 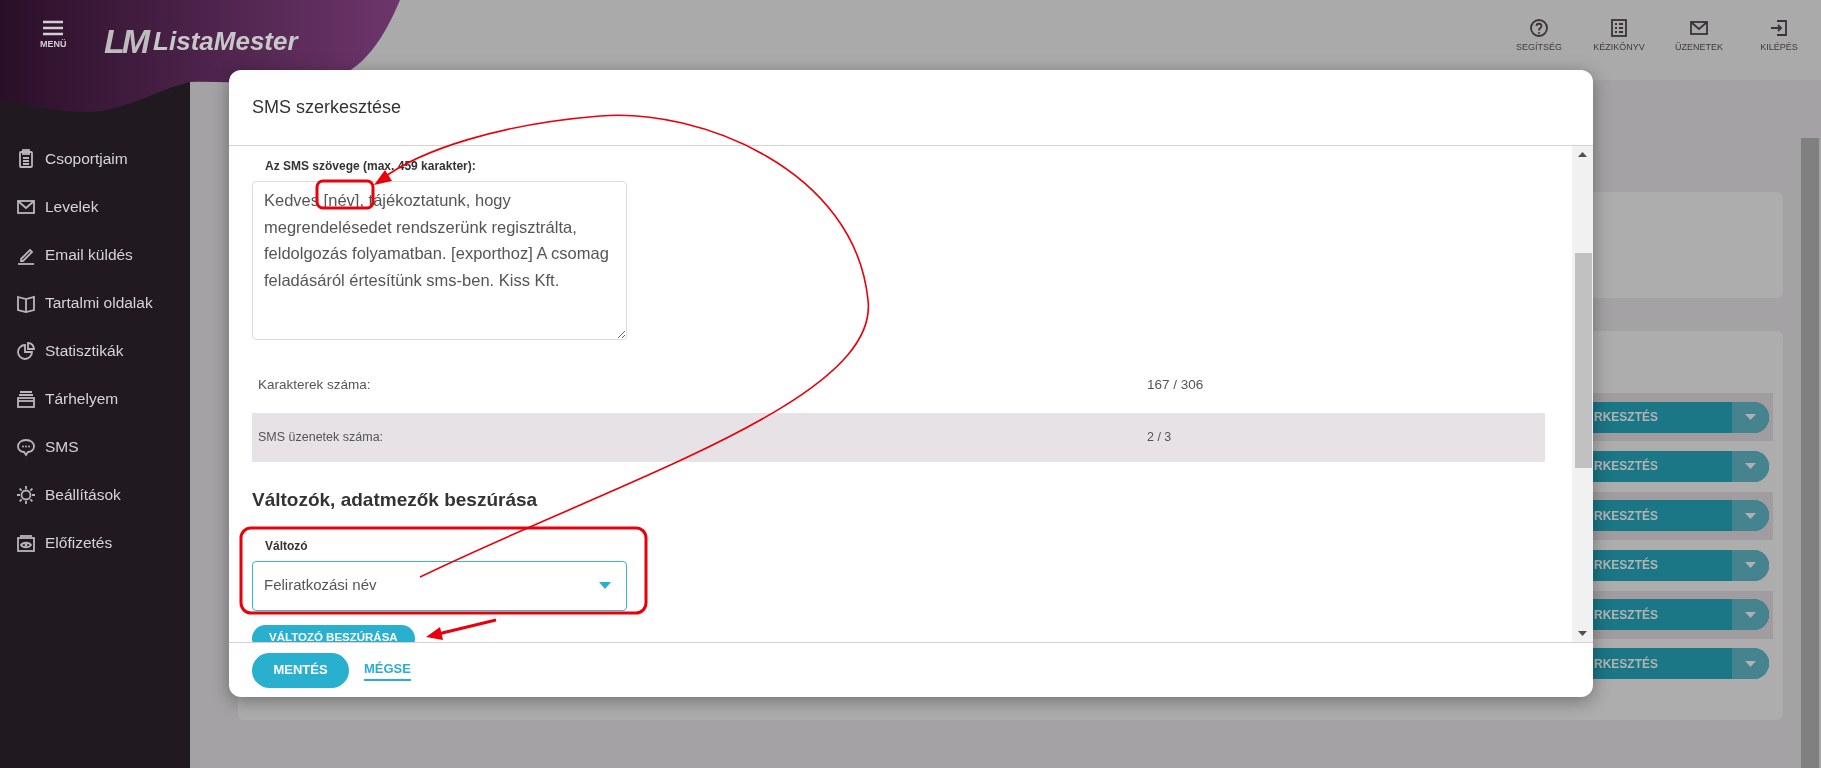 What do you see at coordinates (79, 543) in the screenshot?
I see `sidebar-item: Előfizetés` at bounding box center [79, 543].